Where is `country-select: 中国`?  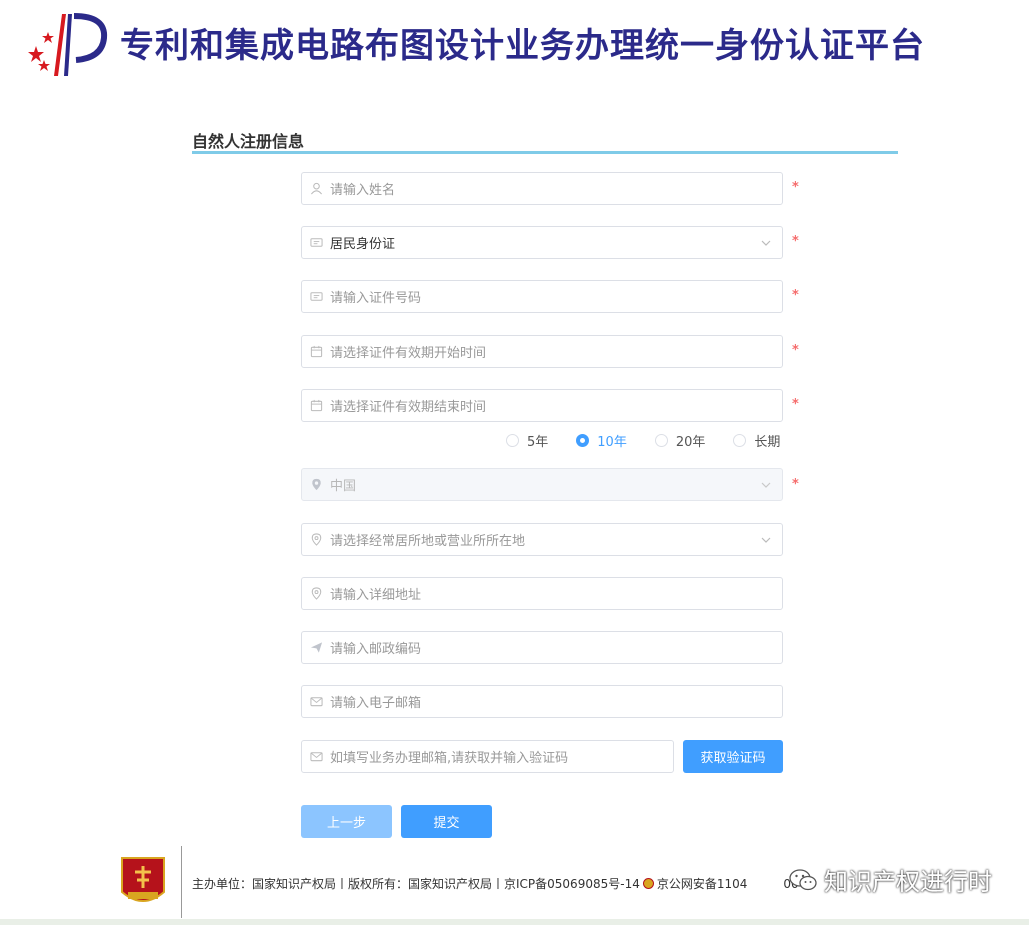 country-select: 中国 is located at coordinates (542, 484).